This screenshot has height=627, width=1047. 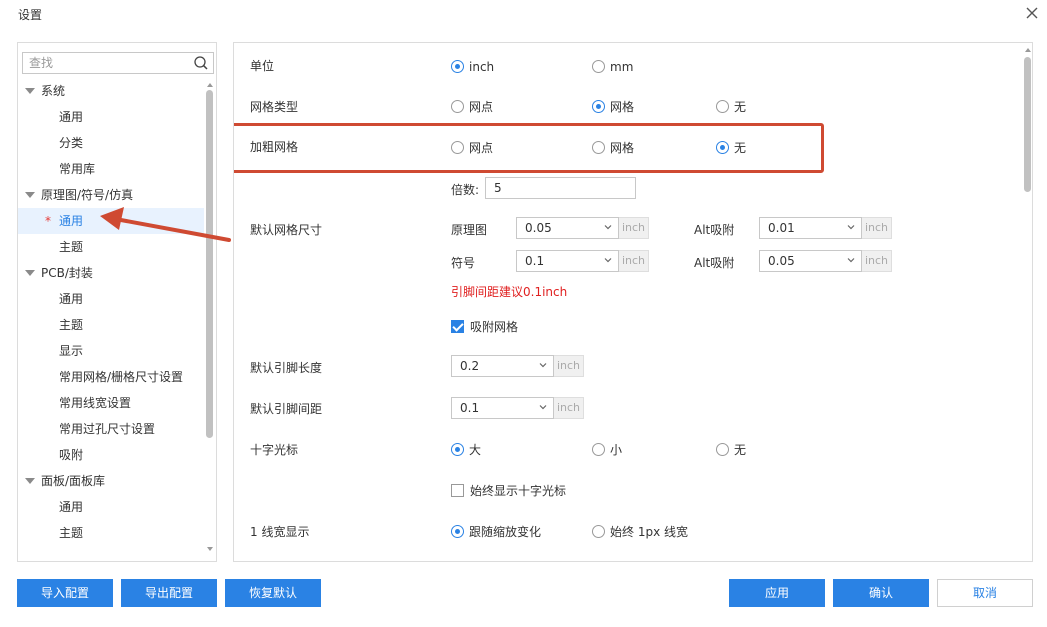 What do you see at coordinates (111, 143) in the screenshot?
I see `tree-item-system-category: 分类` at bounding box center [111, 143].